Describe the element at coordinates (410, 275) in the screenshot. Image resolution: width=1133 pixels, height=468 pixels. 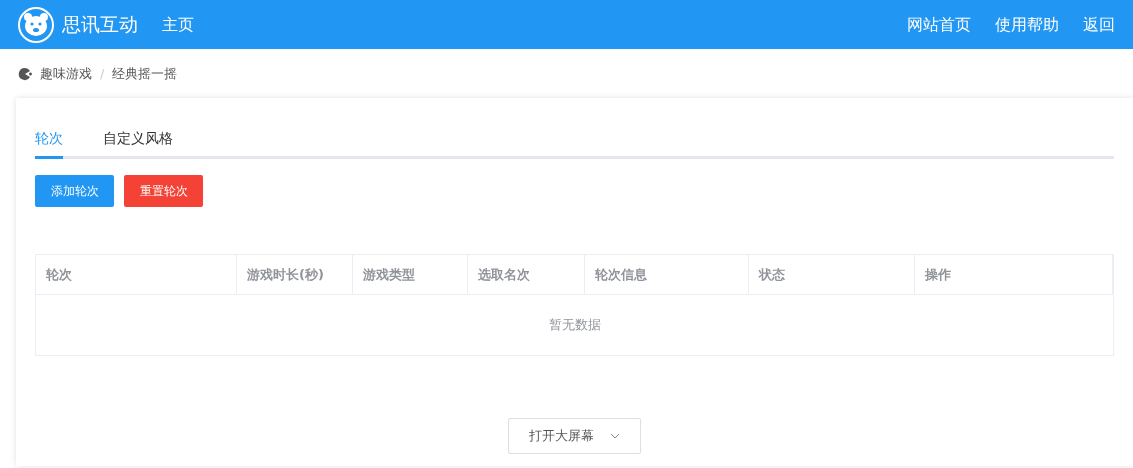
I see `column-header: 游戏类型` at that location.